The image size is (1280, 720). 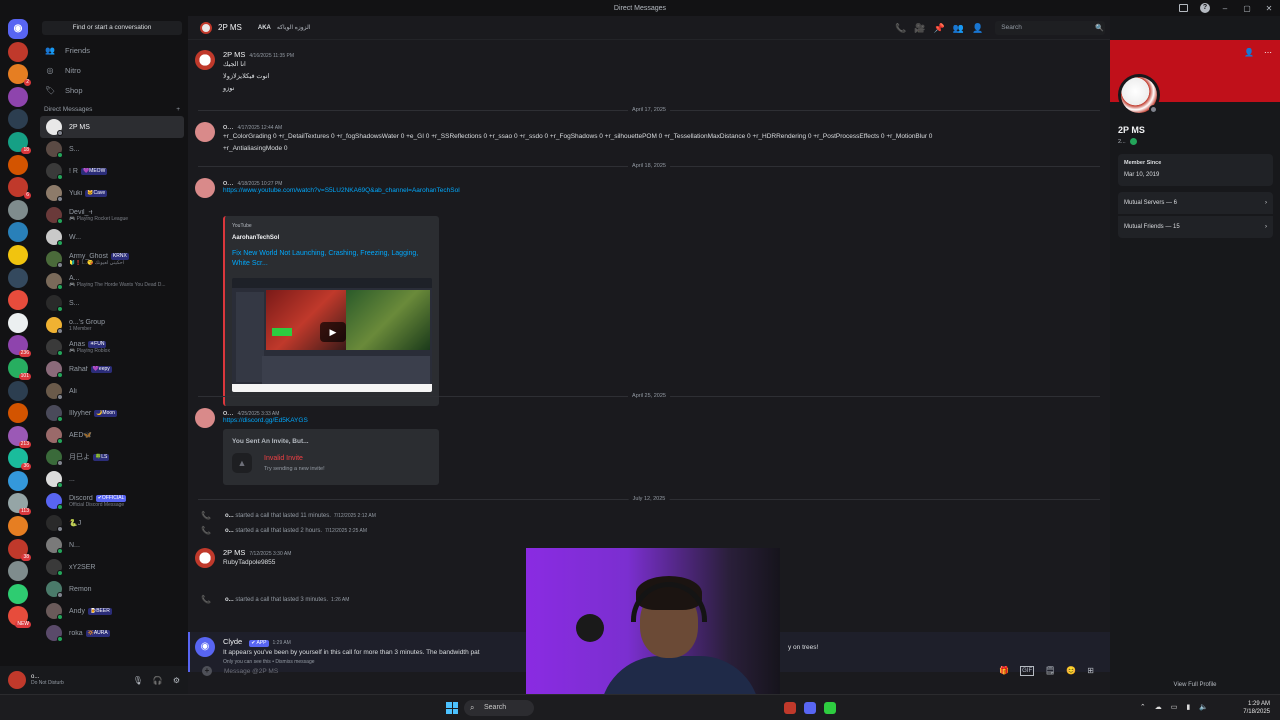 What do you see at coordinates (112, 501) in the screenshot?
I see `dm-item: Discord ✔OFFICIAL Official Discord Message` at bounding box center [112, 501].